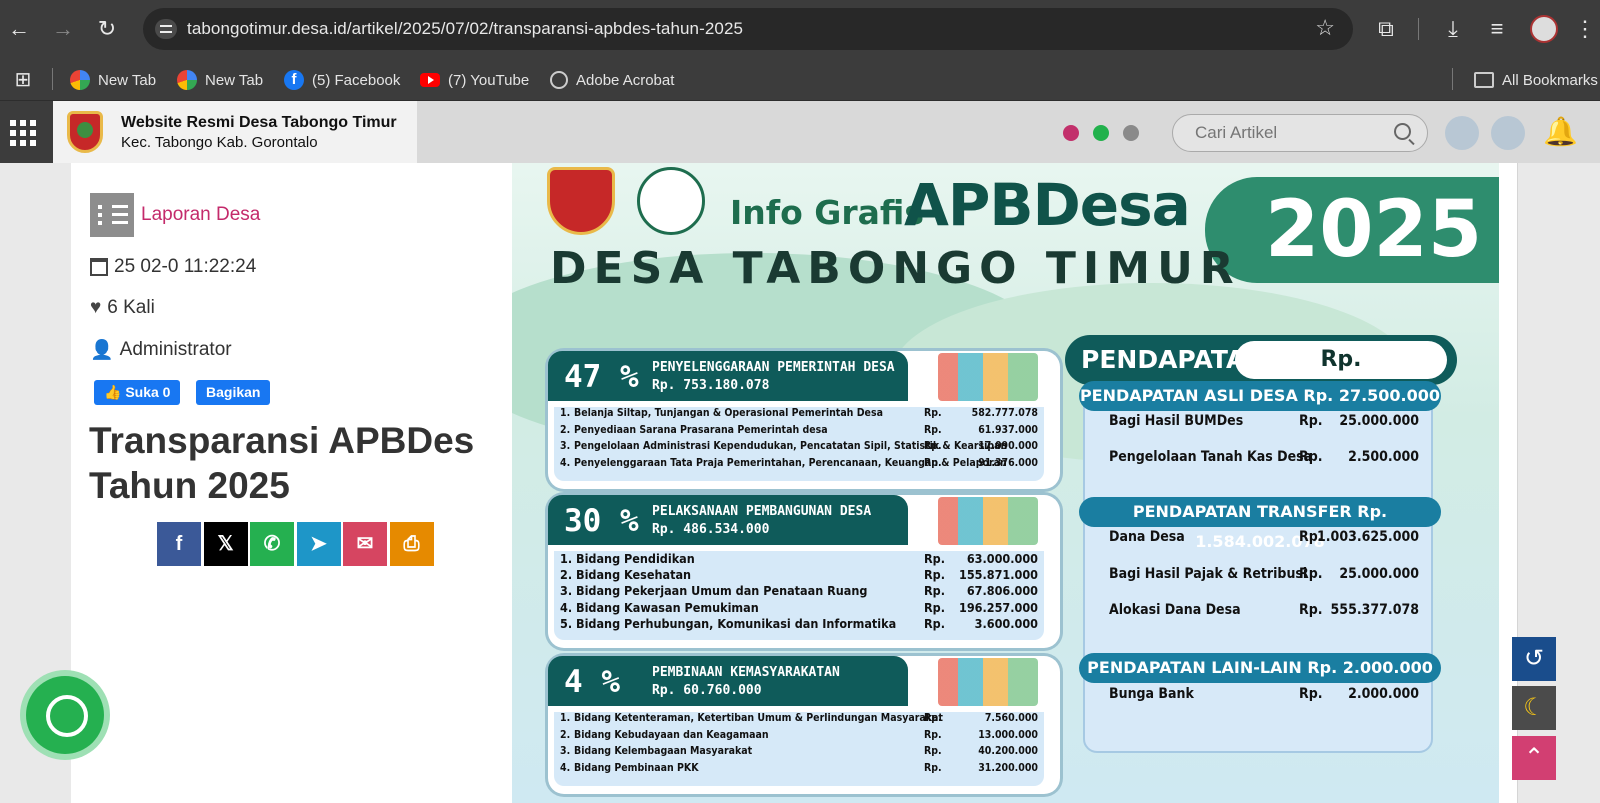 The image size is (1600, 803). Describe the element at coordinates (1175, 610) in the screenshot. I see `item-name: Alokasi Dana Desa` at that location.